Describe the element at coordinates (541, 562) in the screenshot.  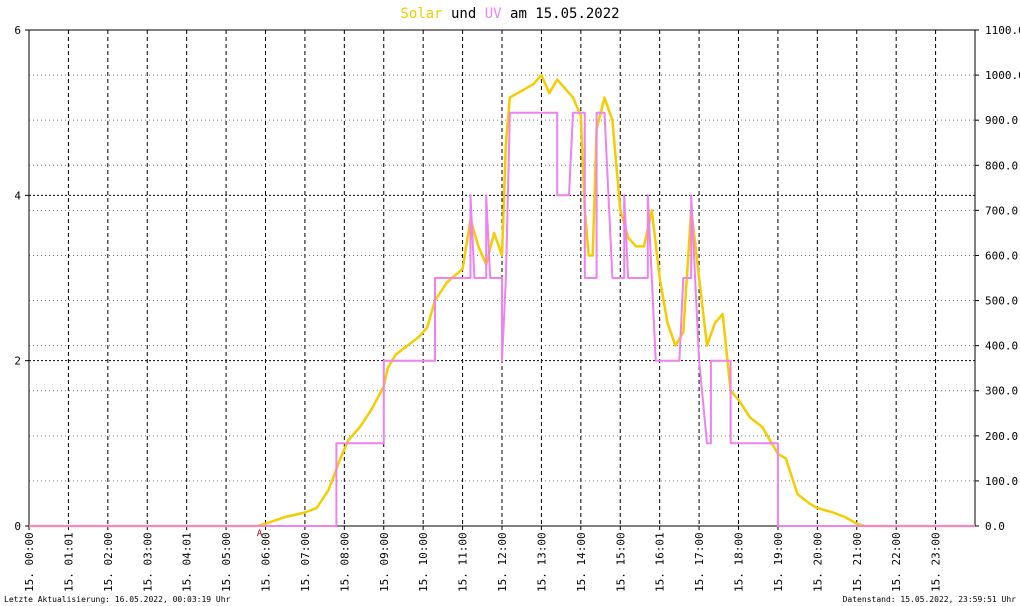
I see `x-tick-label: 15. 13:00` at that location.